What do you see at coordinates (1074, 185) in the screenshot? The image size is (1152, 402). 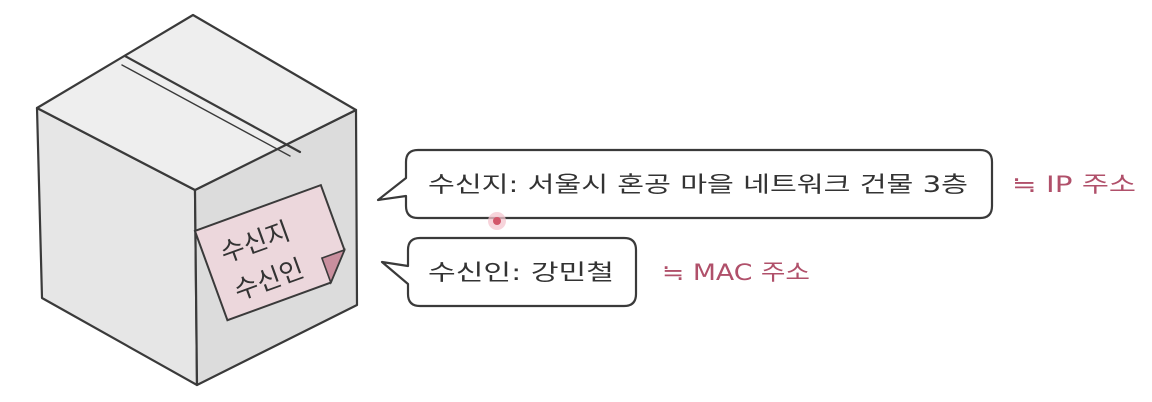 I see `ip-address-note: ≒ IP 주소` at bounding box center [1074, 185].